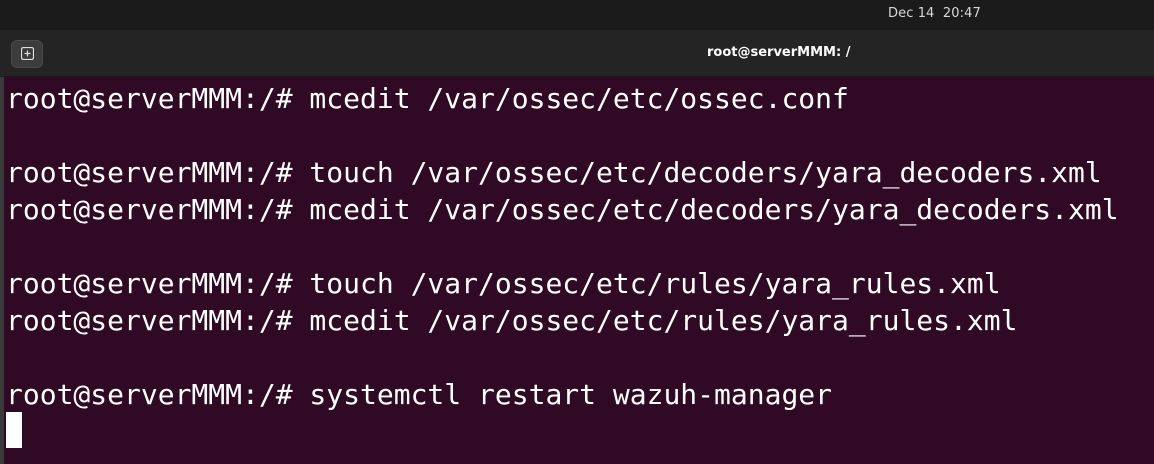 This screenshot has height=464, width=1154. I want to click on terminal-cursor, so click(14, 430).